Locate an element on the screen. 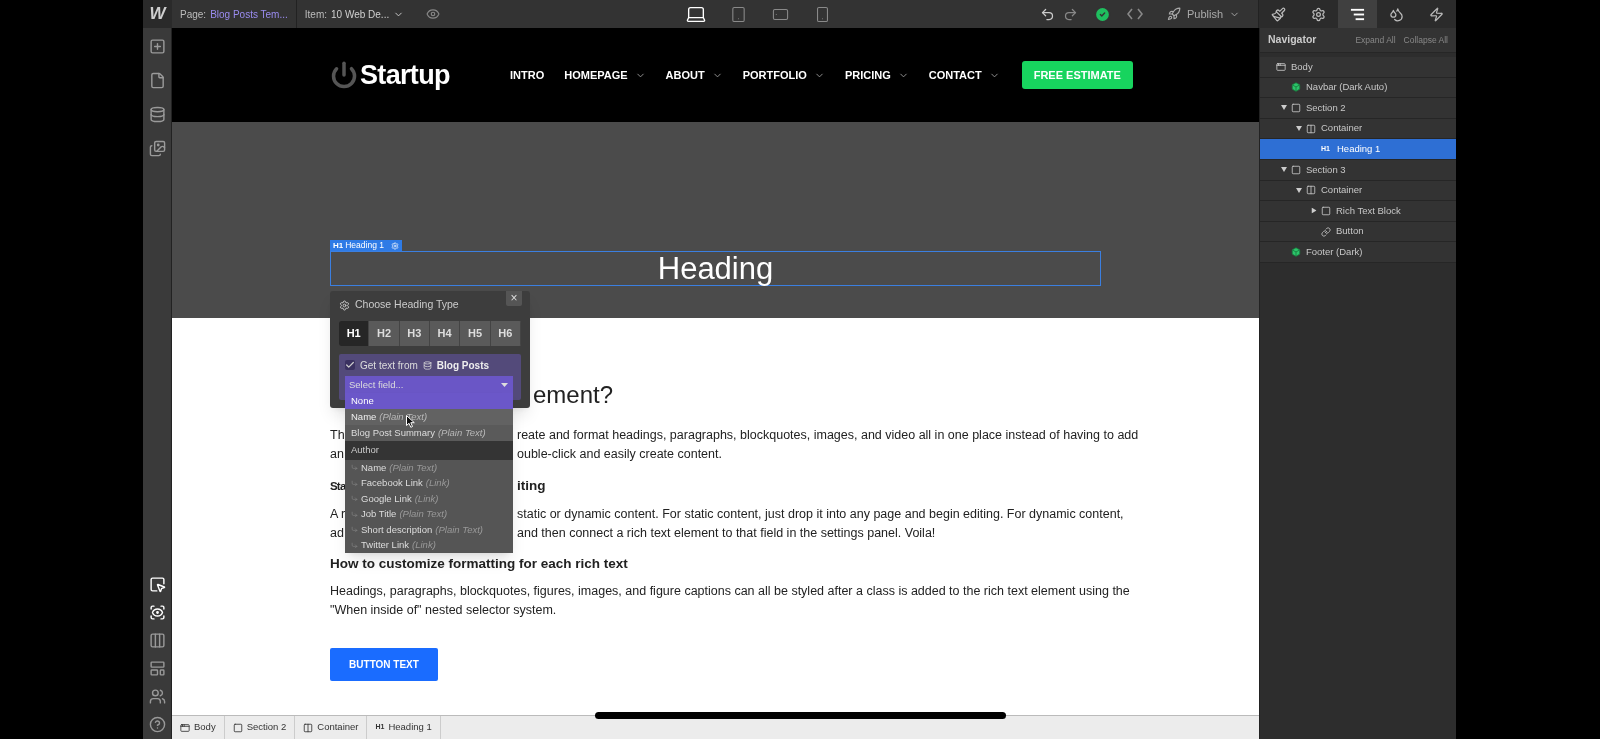 The image size is (1600, 739). navigator-row: Section 2 is located at coordinates (1358, 108).